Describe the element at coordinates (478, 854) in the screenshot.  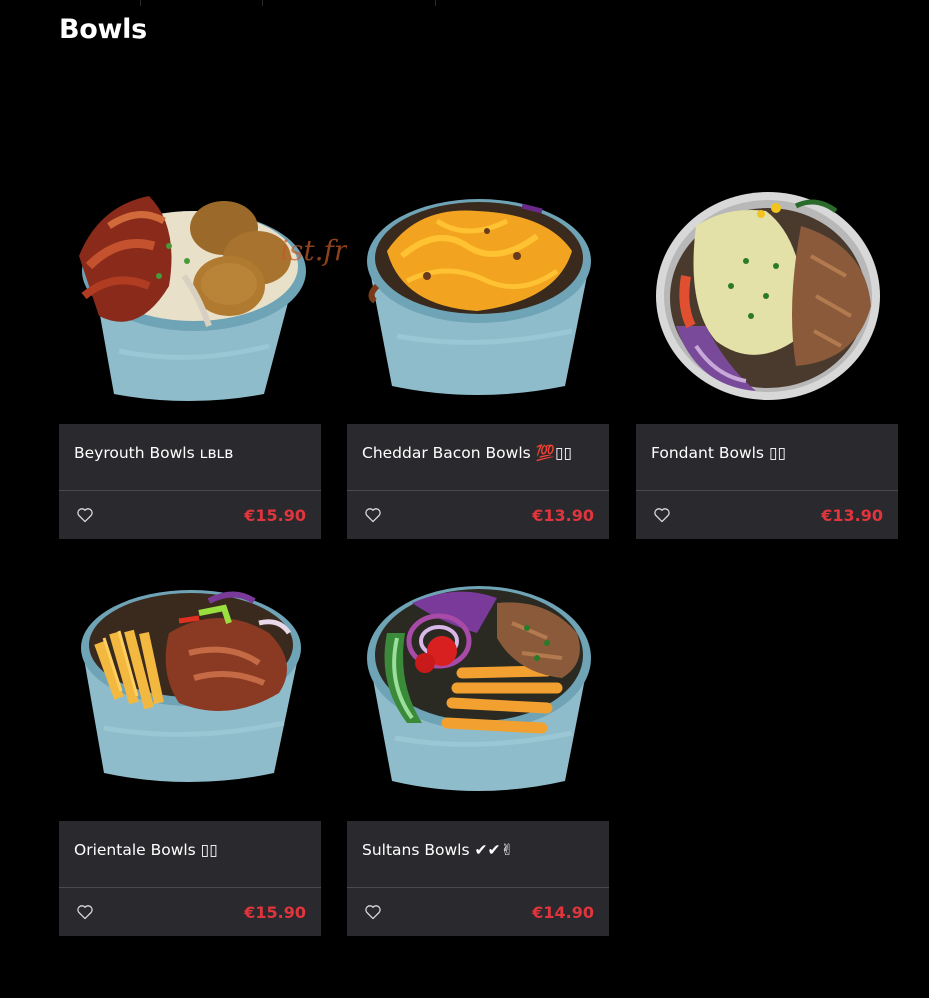
I see `product-name: Sultans Bowls ✔✔✌` at that location.